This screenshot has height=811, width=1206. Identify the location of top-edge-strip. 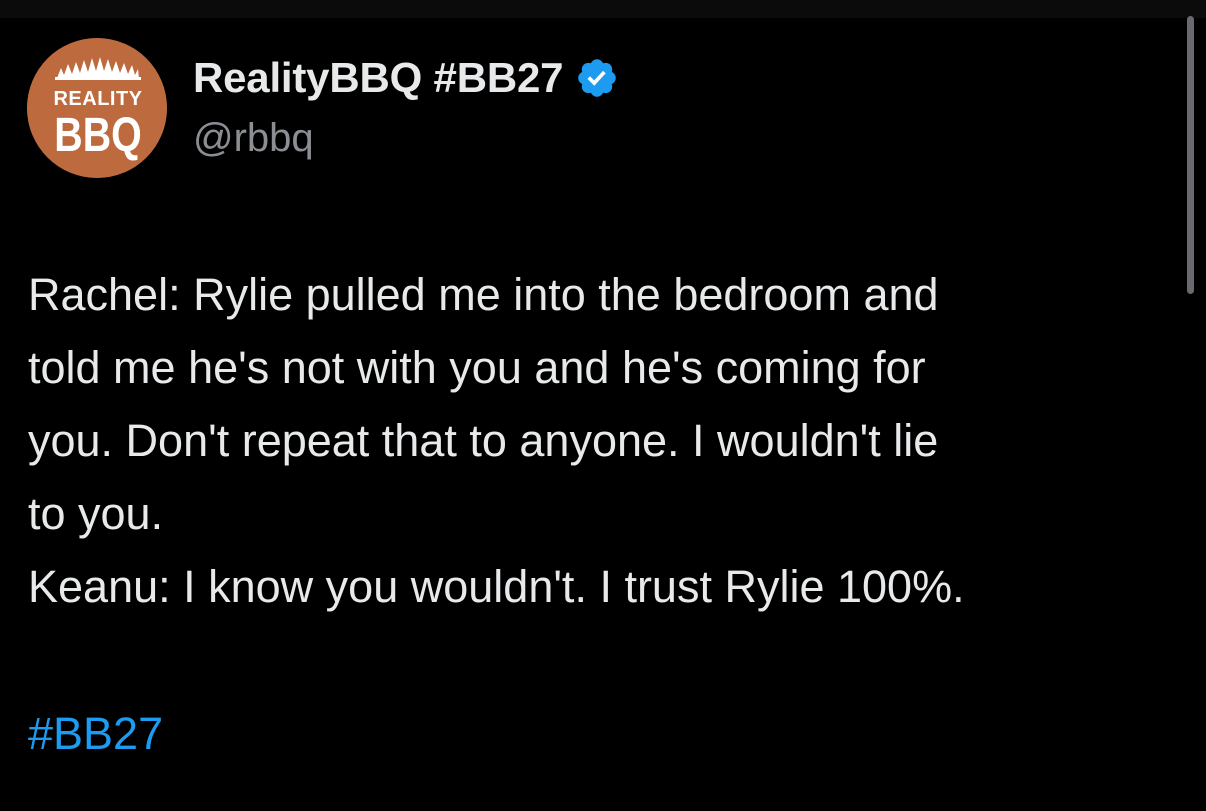
(603, 9).